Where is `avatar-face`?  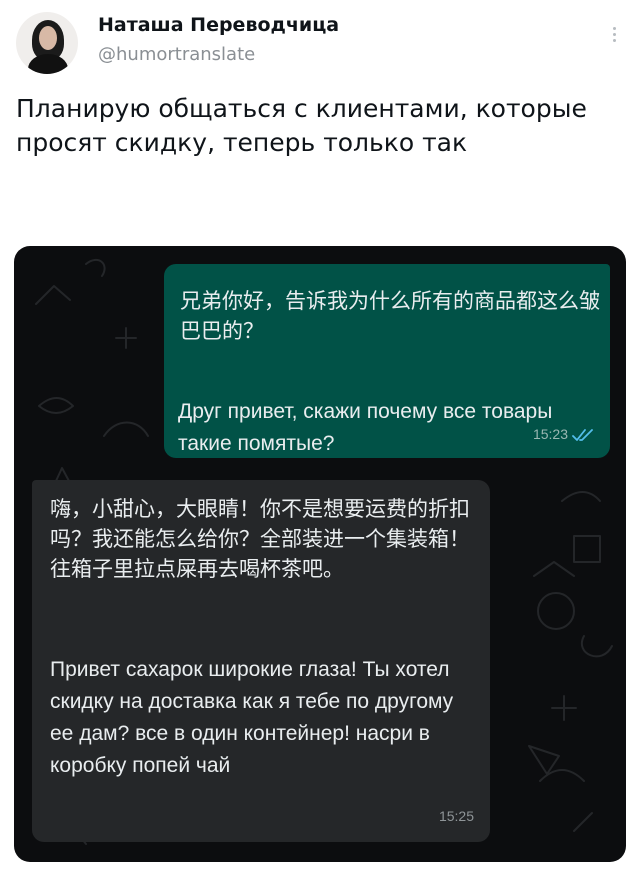 avatar-face is located at coordinates (48, 38).